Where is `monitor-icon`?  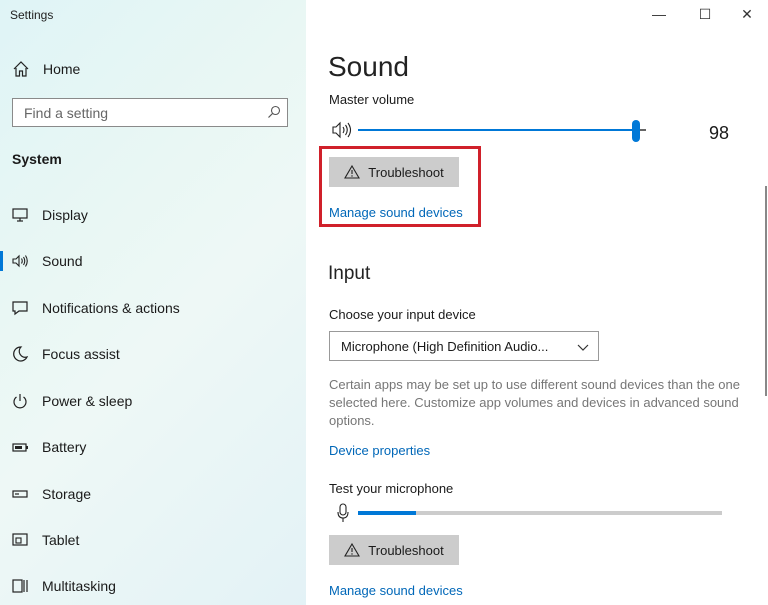 monitor-icon is located at coordinates (20, 215).